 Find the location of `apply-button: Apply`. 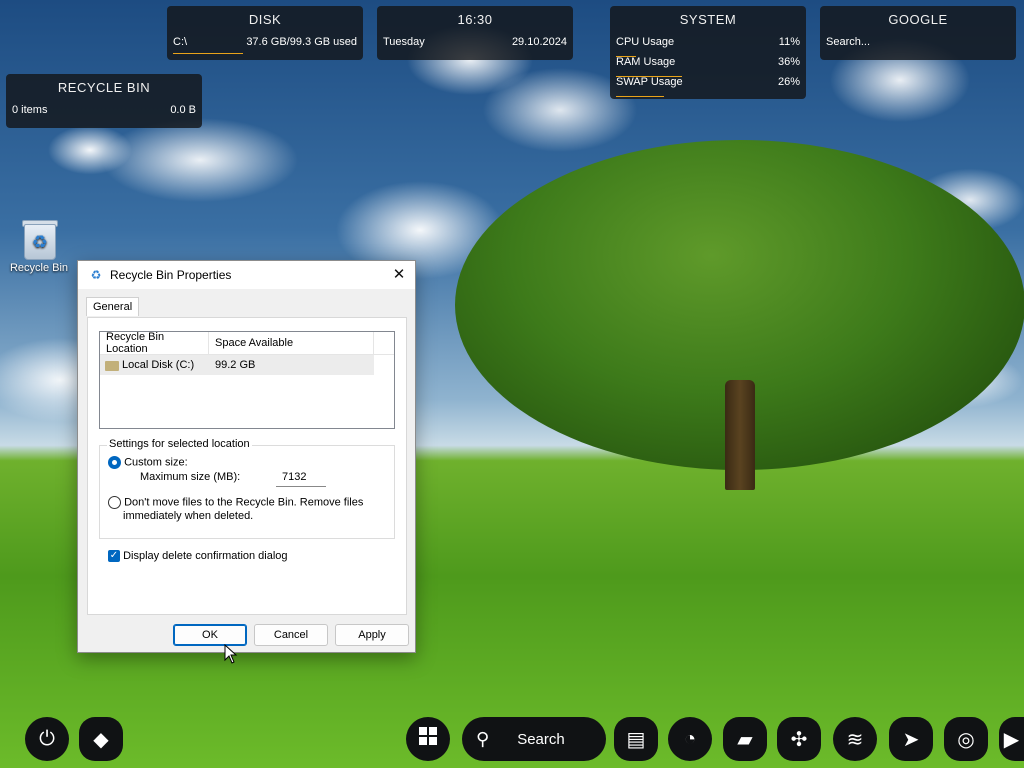

apply-button: Apply is located at coordinates (372, 635).